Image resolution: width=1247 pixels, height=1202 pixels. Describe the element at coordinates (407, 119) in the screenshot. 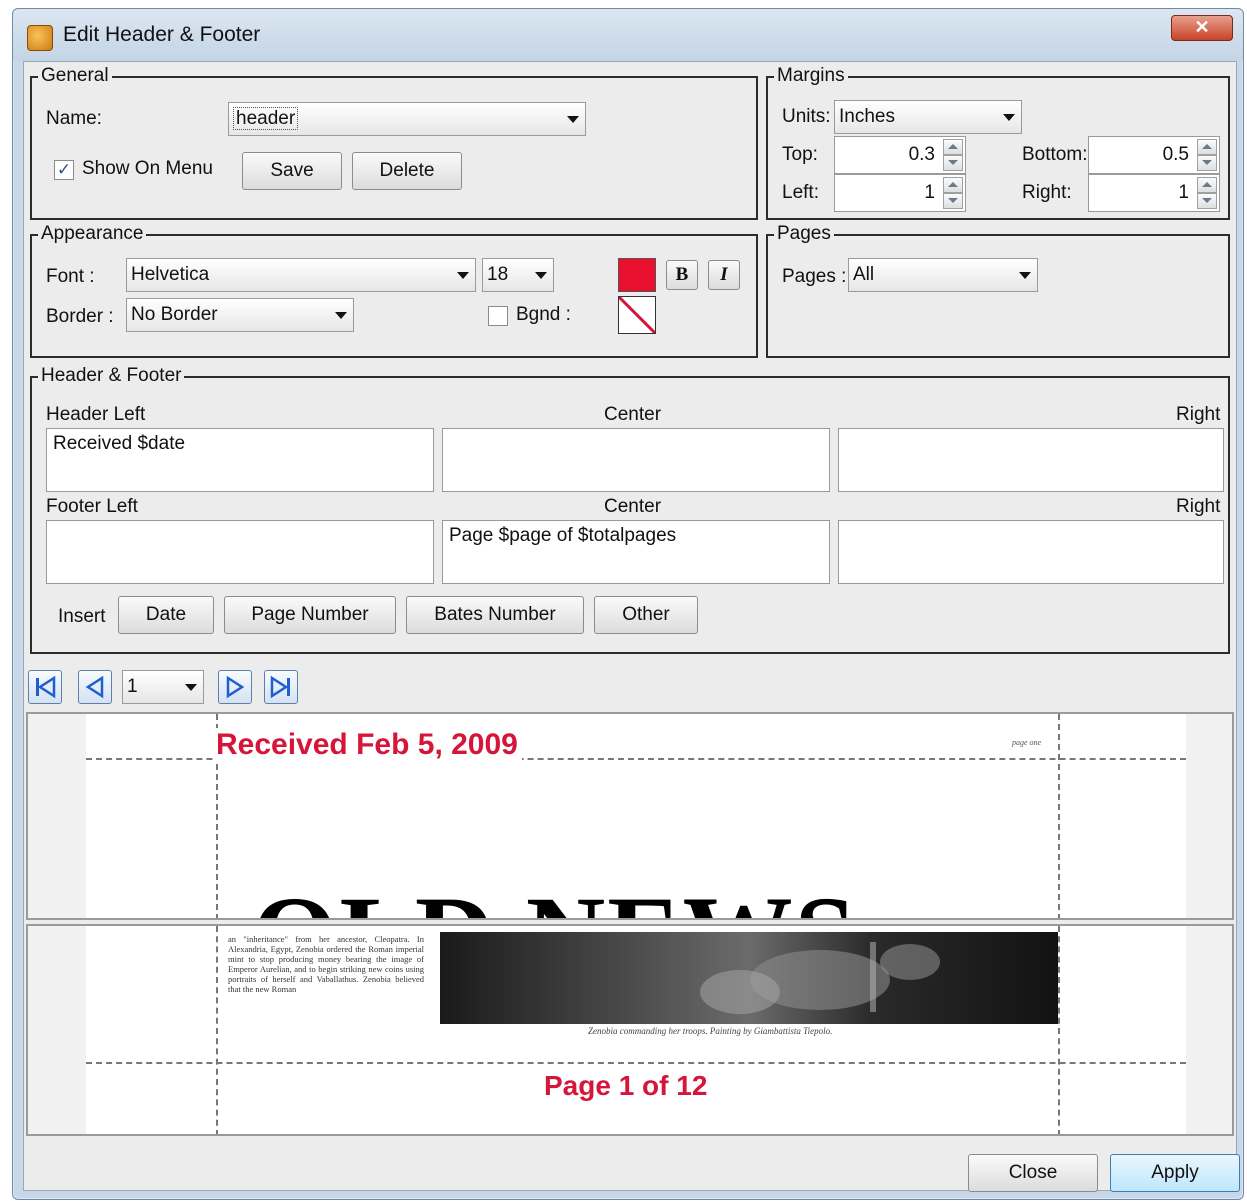

I see `name-combo: header` at that location.